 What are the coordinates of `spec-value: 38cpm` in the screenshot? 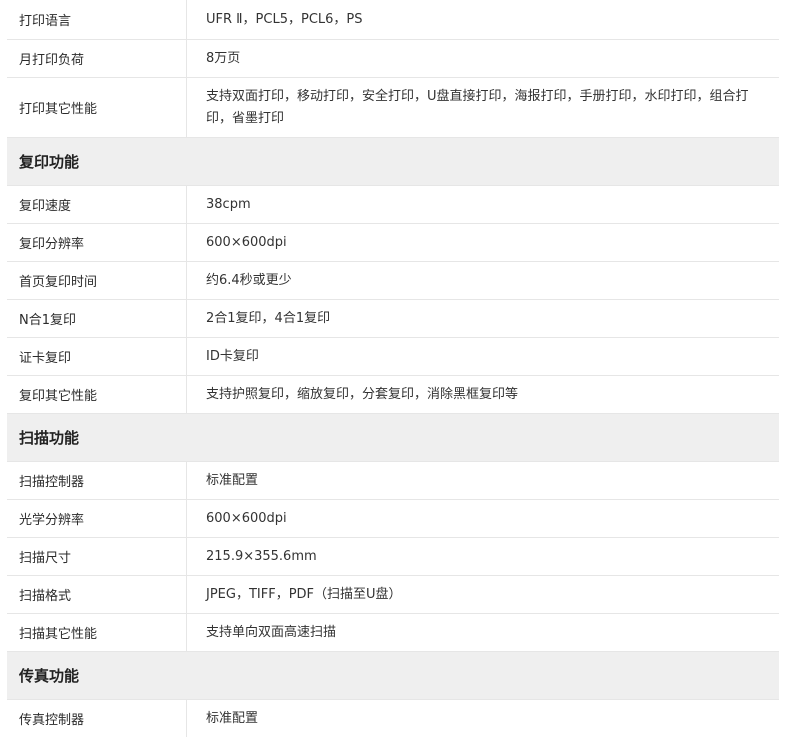 It's located at (228, 204).